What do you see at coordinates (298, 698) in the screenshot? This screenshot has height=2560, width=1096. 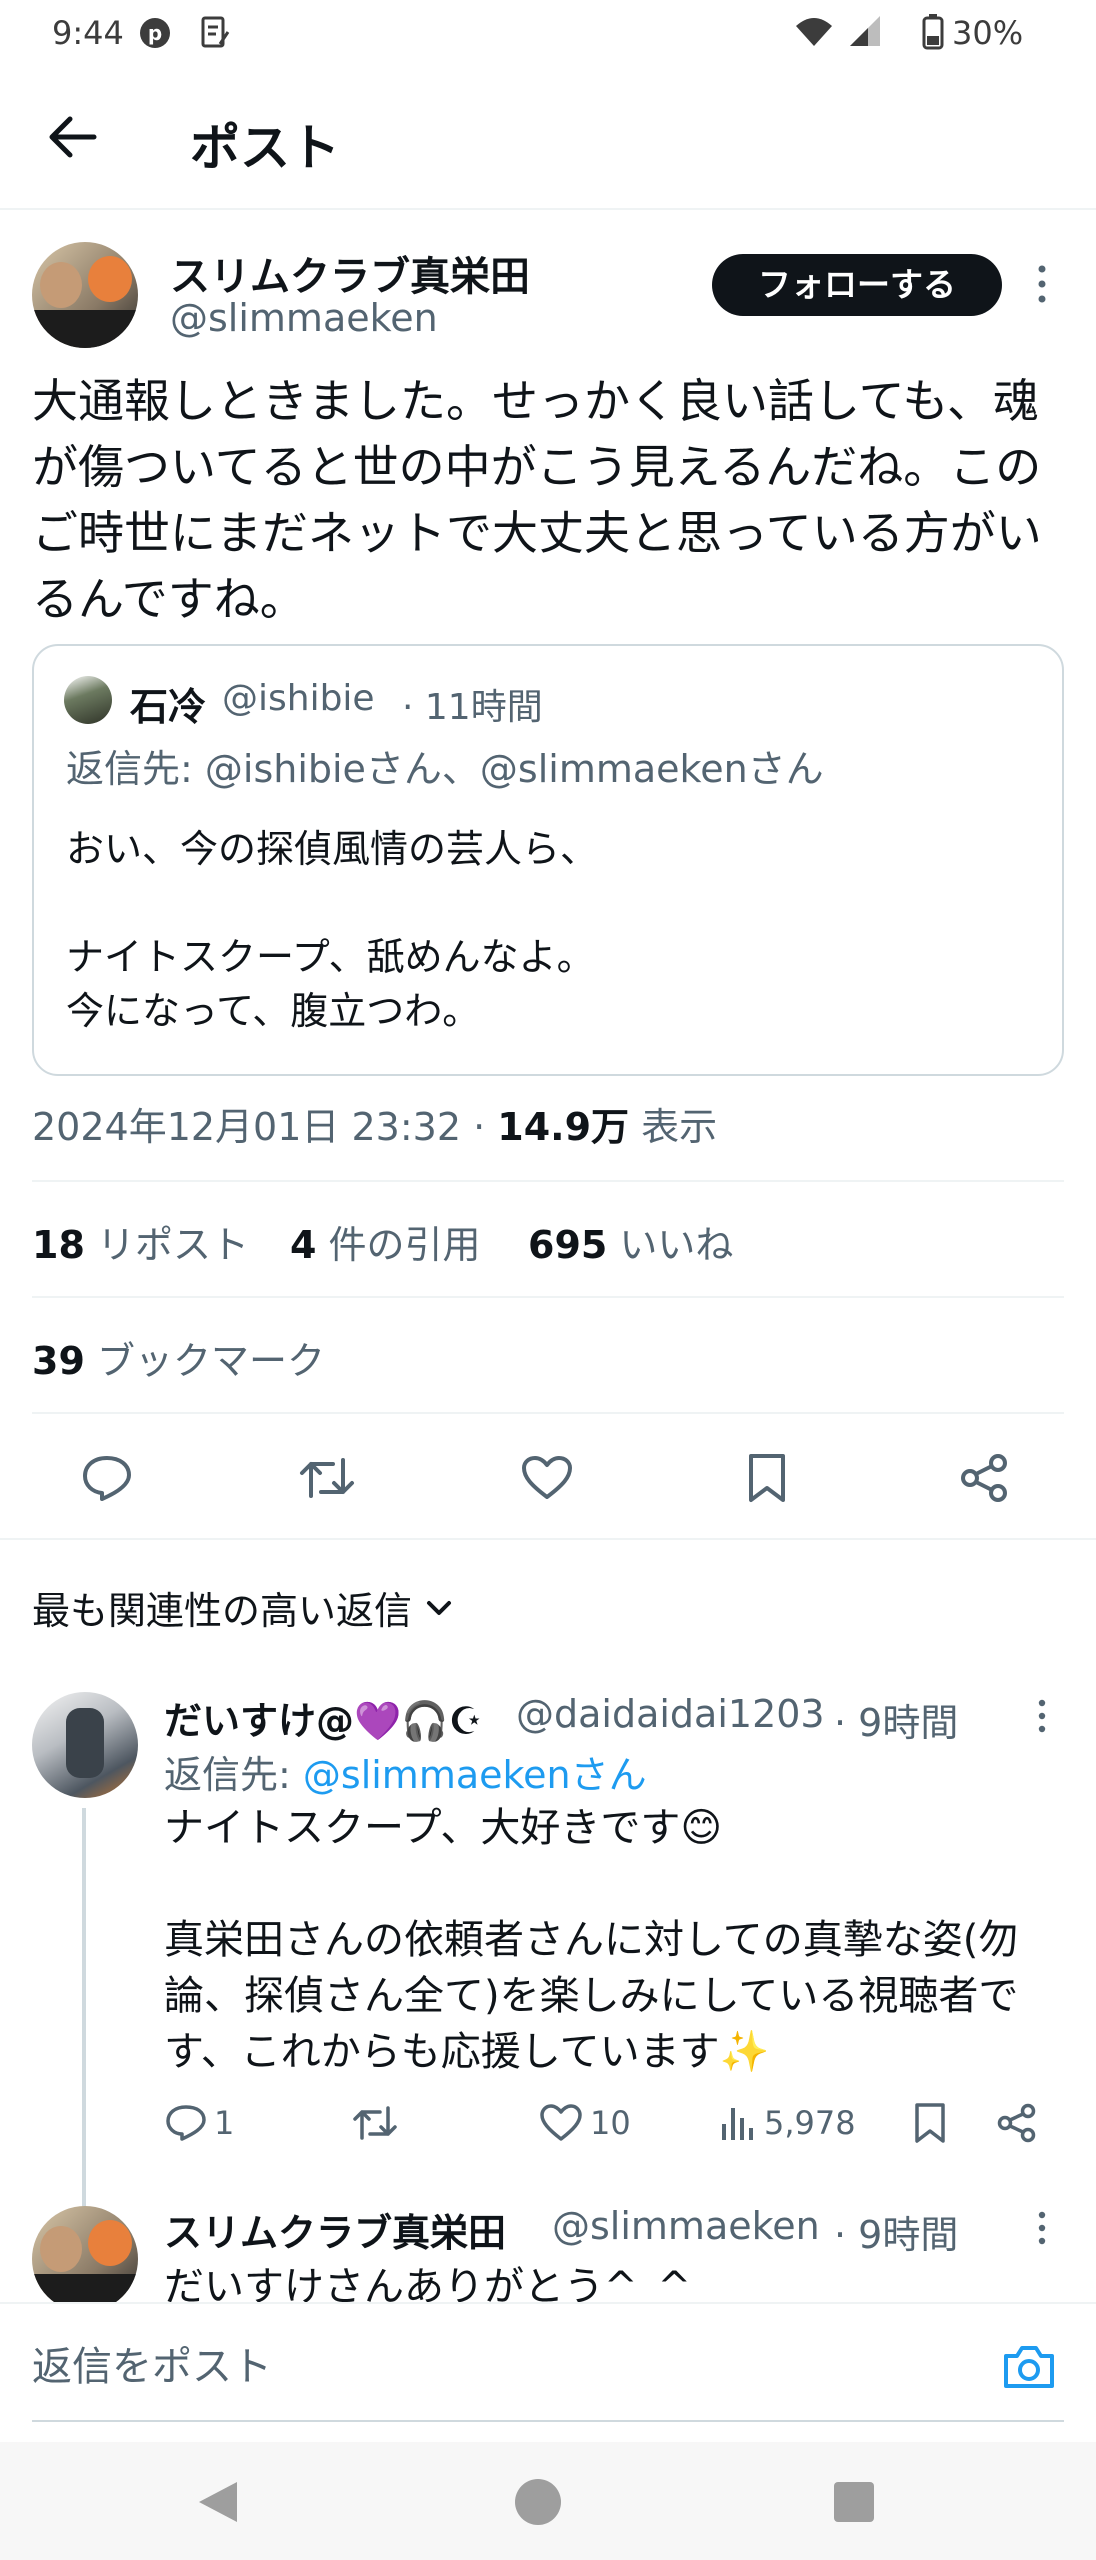 I see `quote-author-handle: @ishibie` at bounding box center [298, 698].